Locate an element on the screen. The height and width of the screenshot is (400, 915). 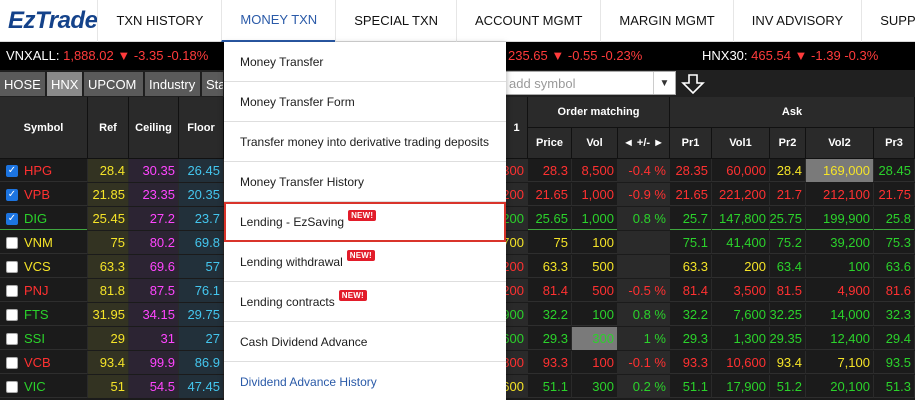
tab-hose: HOSE is located at coordinates (23, 84).